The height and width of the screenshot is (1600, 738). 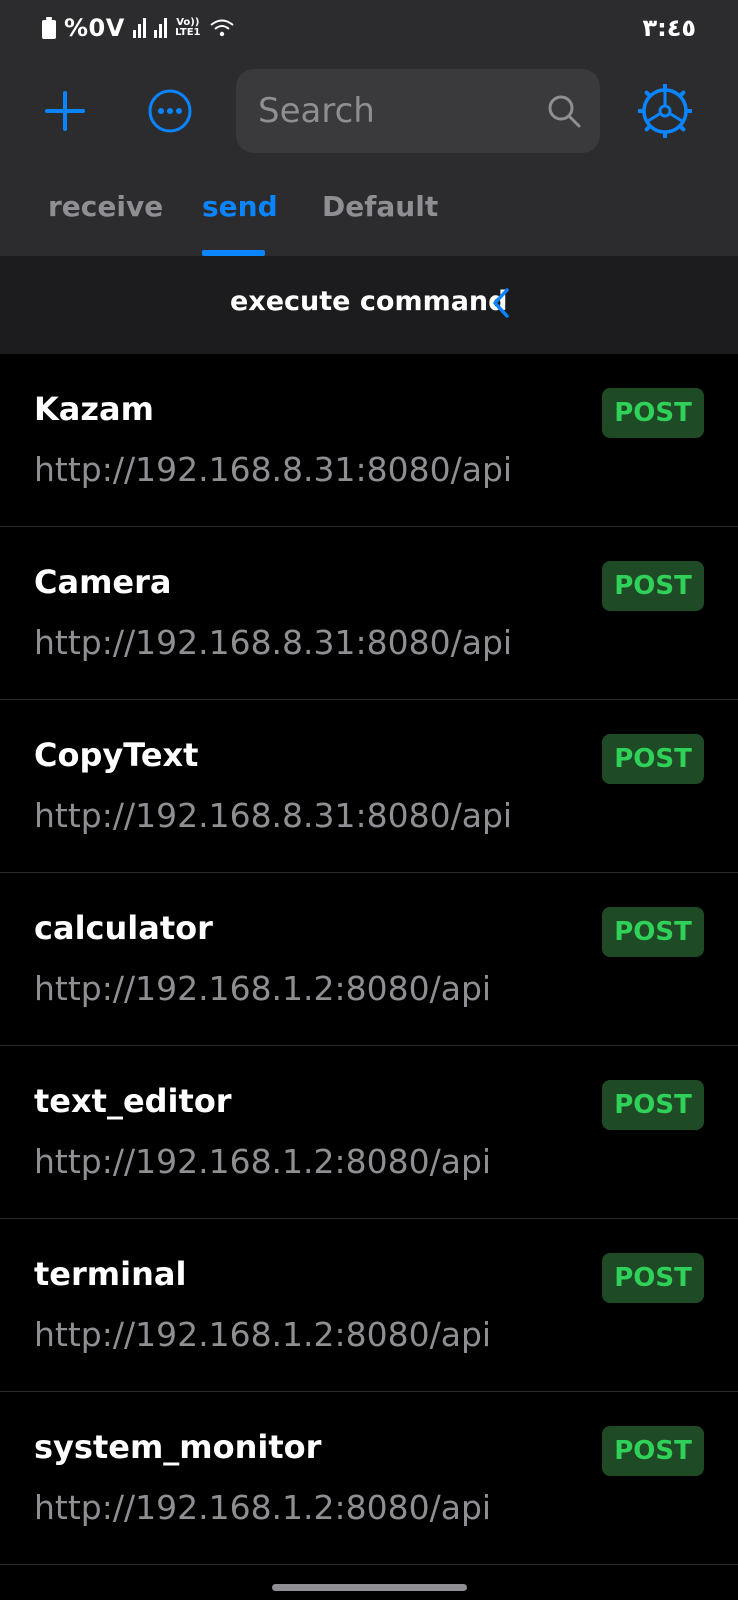 I want to click on search-icon, so click(x=564, y=111).